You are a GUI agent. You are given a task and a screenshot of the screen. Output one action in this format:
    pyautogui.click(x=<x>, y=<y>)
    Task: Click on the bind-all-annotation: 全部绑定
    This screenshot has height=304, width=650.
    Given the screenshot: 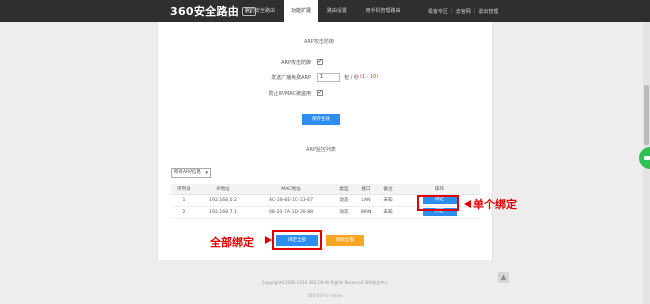 What is the action you would take?
    pyautogui.click(x=232, y=242)
    